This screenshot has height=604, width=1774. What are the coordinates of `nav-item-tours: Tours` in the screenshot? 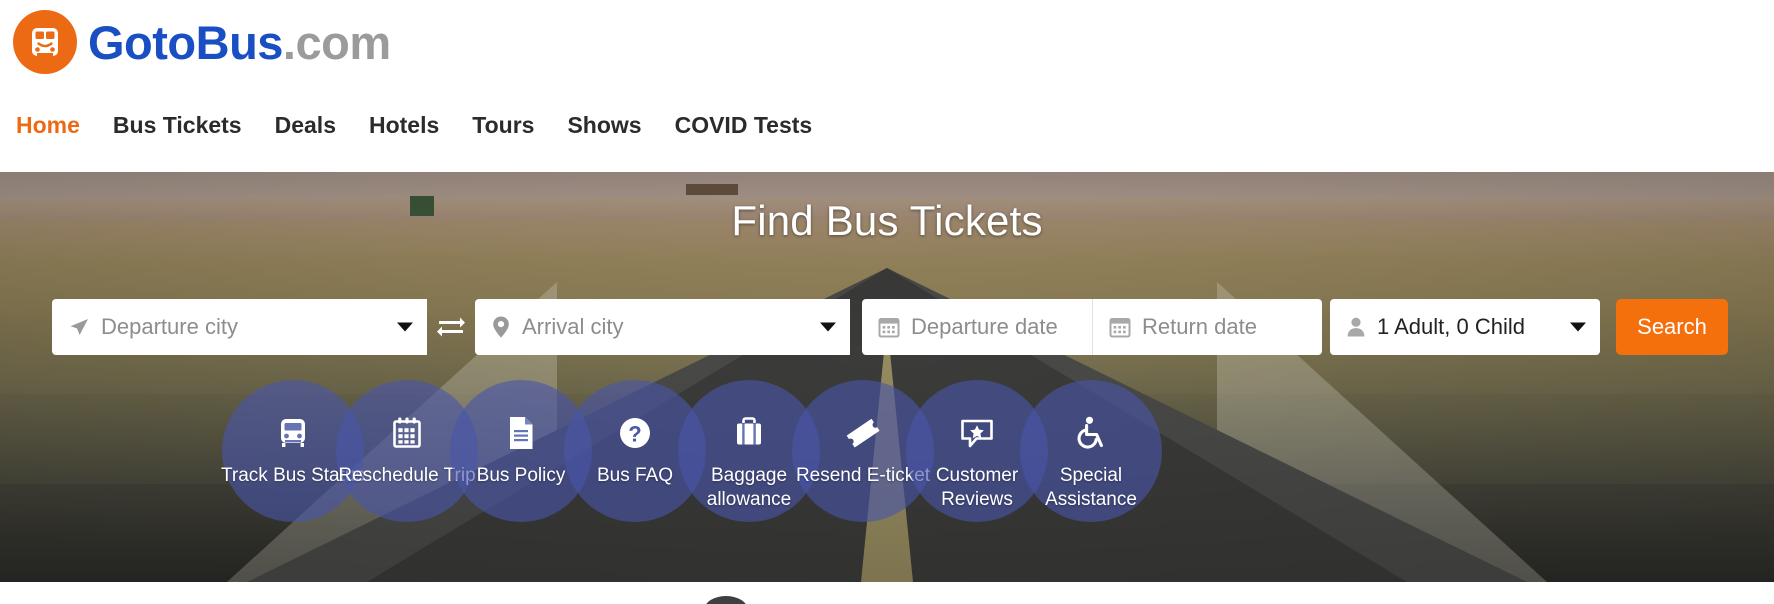 It's located at (503, 125).